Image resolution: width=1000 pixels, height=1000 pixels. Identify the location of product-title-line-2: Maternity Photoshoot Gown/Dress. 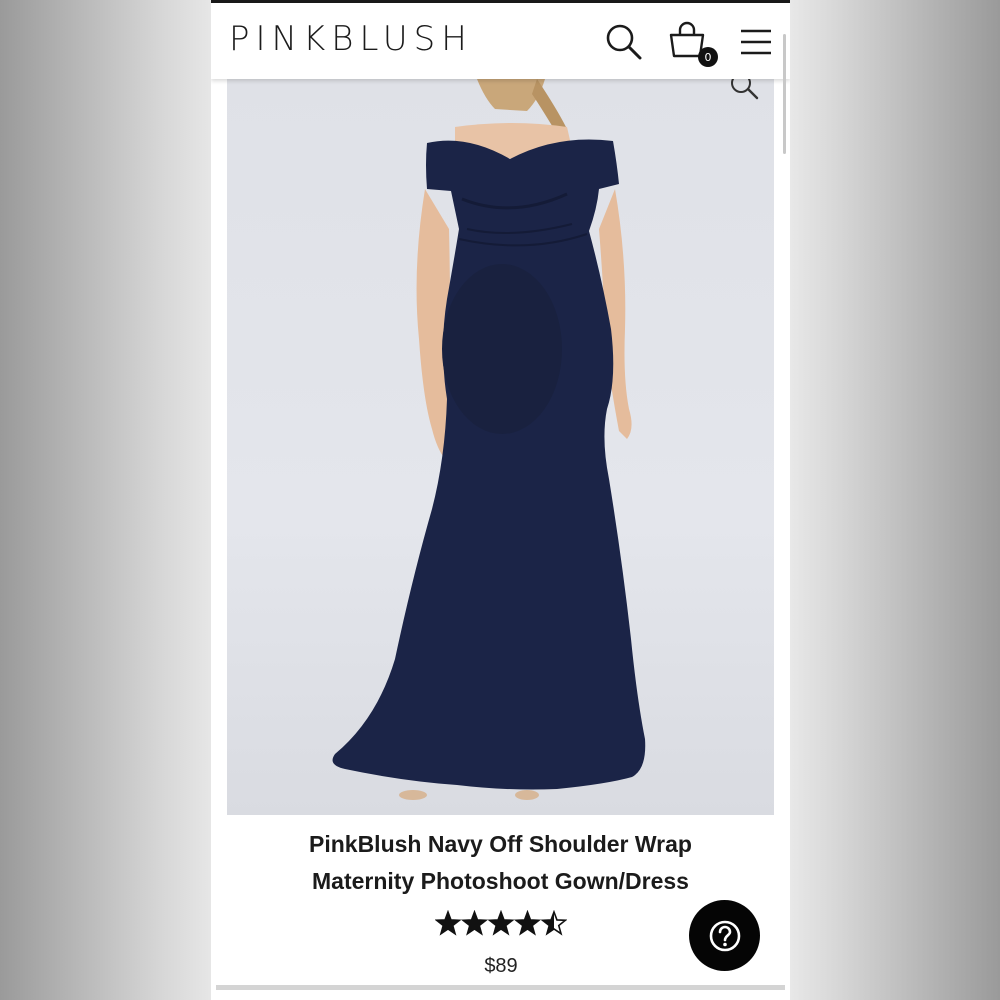
(500, 881).